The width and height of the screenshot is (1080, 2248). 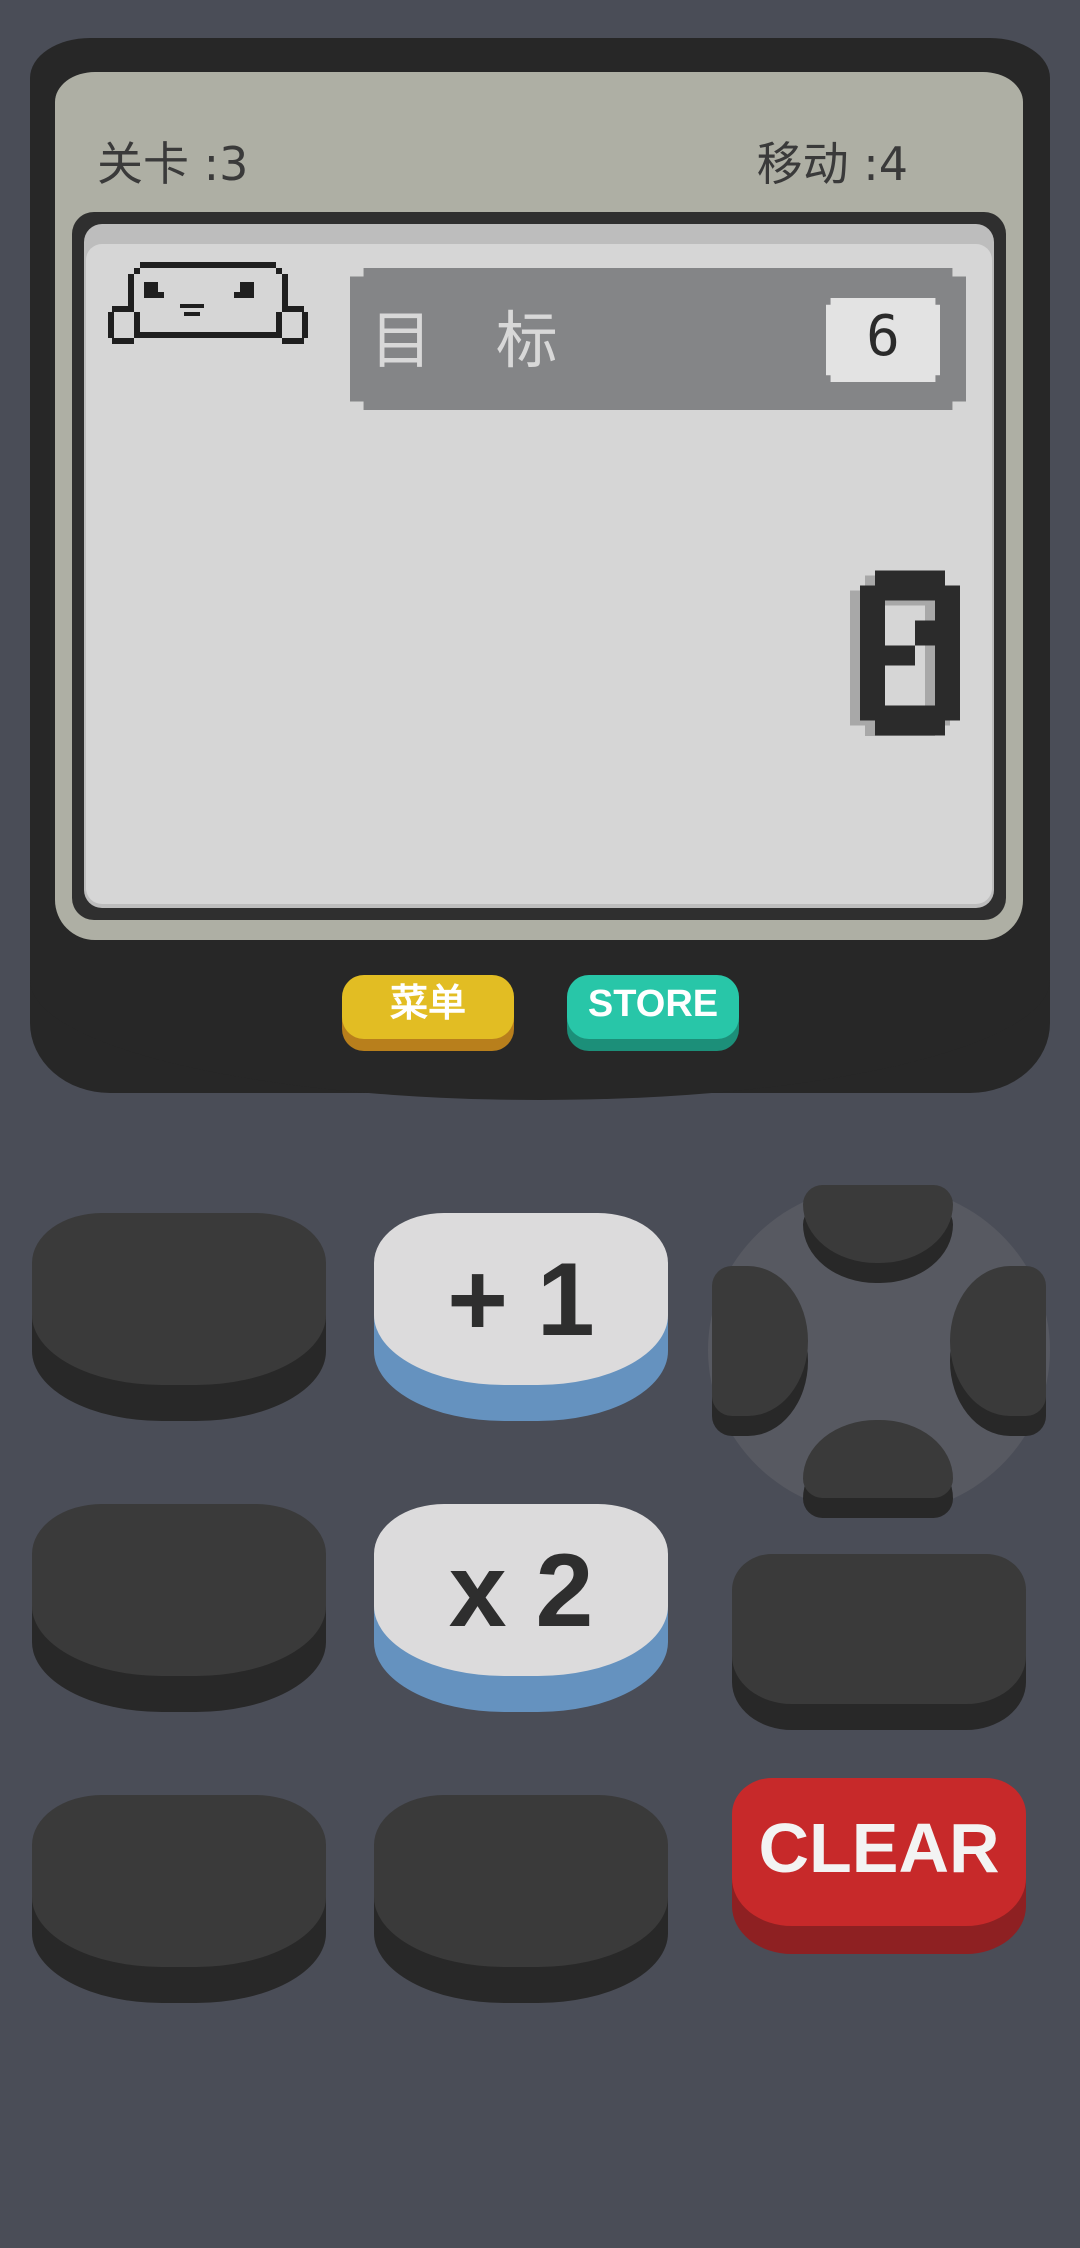 I want to click on store-button: STORE, so click(x=653, y=1007).